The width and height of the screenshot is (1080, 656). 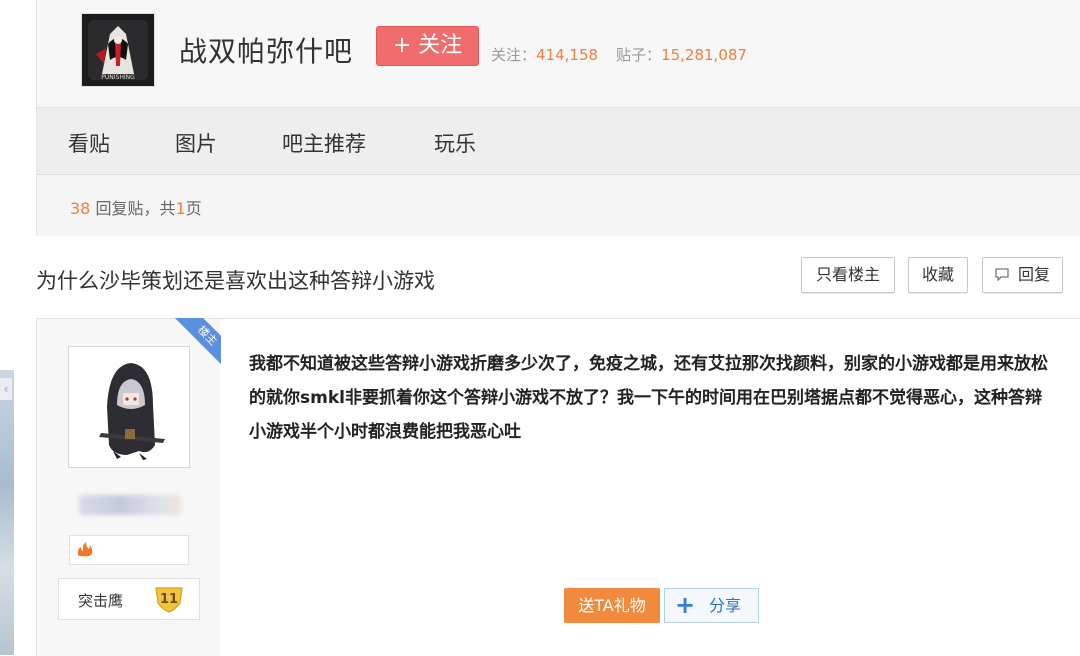 What do you see at coordinates (558, 141) in the screenshot?
I see `forum-nav: 看贴 图片 吧主推荐 玩乐` at bounding box center [558, 141].